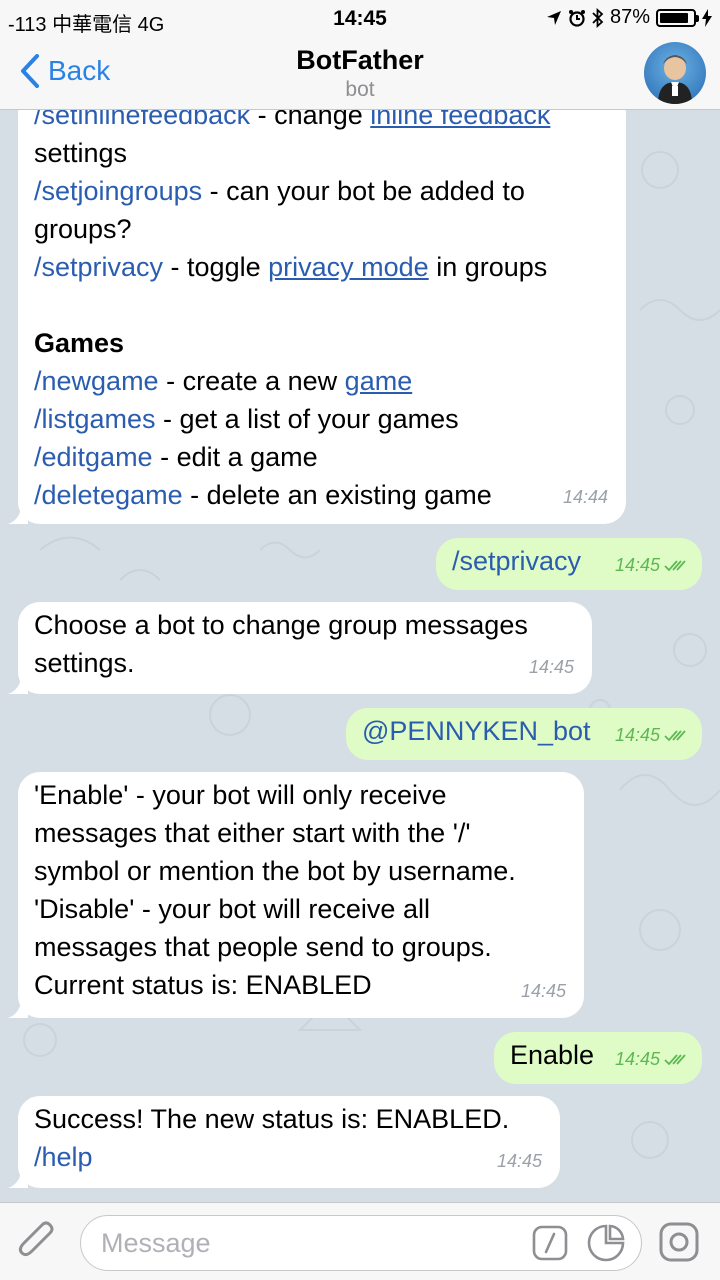 The width and height of the screenshot is (720, 1280). What do you see at coordinates (81, 153) in the screenshot?
I see `help-line-settings: settings` at bounding box center [81, 153].